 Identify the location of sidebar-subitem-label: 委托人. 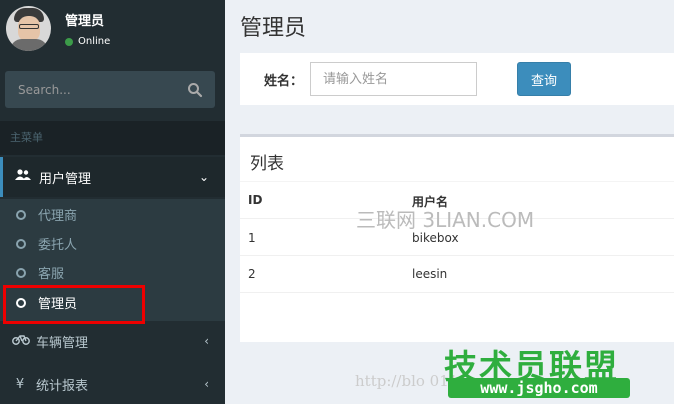
(58, 245).